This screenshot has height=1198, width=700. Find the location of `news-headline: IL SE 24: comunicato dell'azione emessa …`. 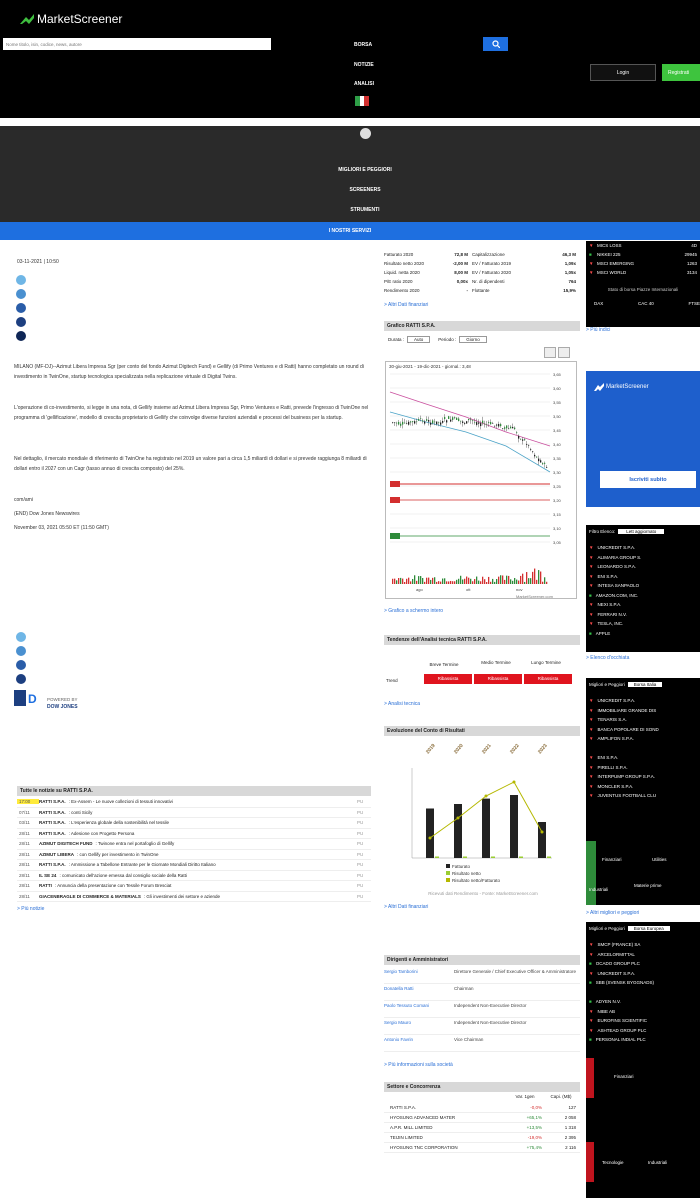

news-headline: IL SE 24: comunicato dell'azione emessa … is located at coordinates (198, 875).